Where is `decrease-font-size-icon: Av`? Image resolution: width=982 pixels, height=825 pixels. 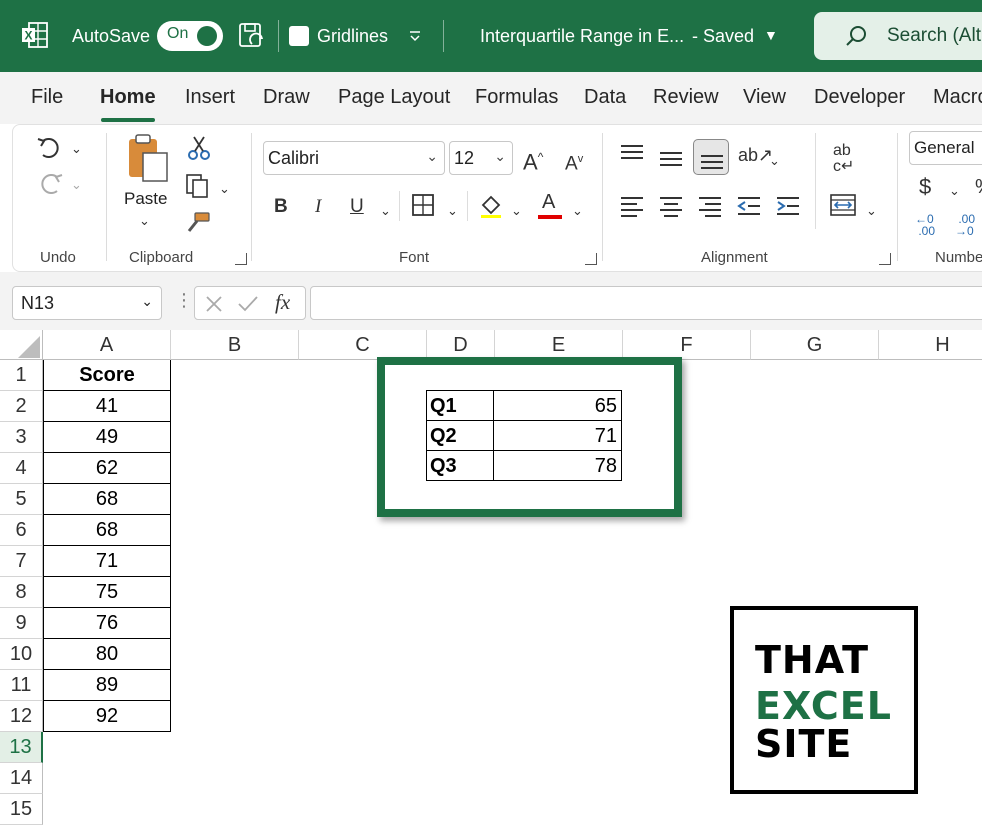 decrease-font-size-icon: Av is located at coordinates (574, 161).